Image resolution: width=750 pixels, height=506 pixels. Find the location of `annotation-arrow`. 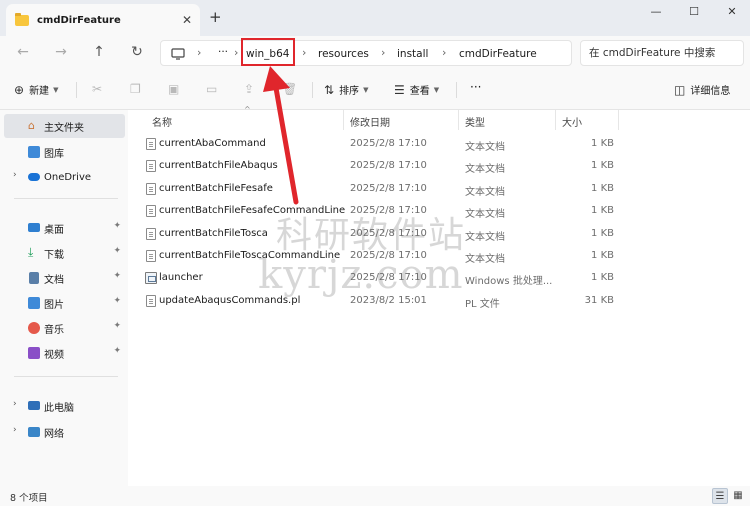

annotation-arrow is located at coordinates (281, 135).